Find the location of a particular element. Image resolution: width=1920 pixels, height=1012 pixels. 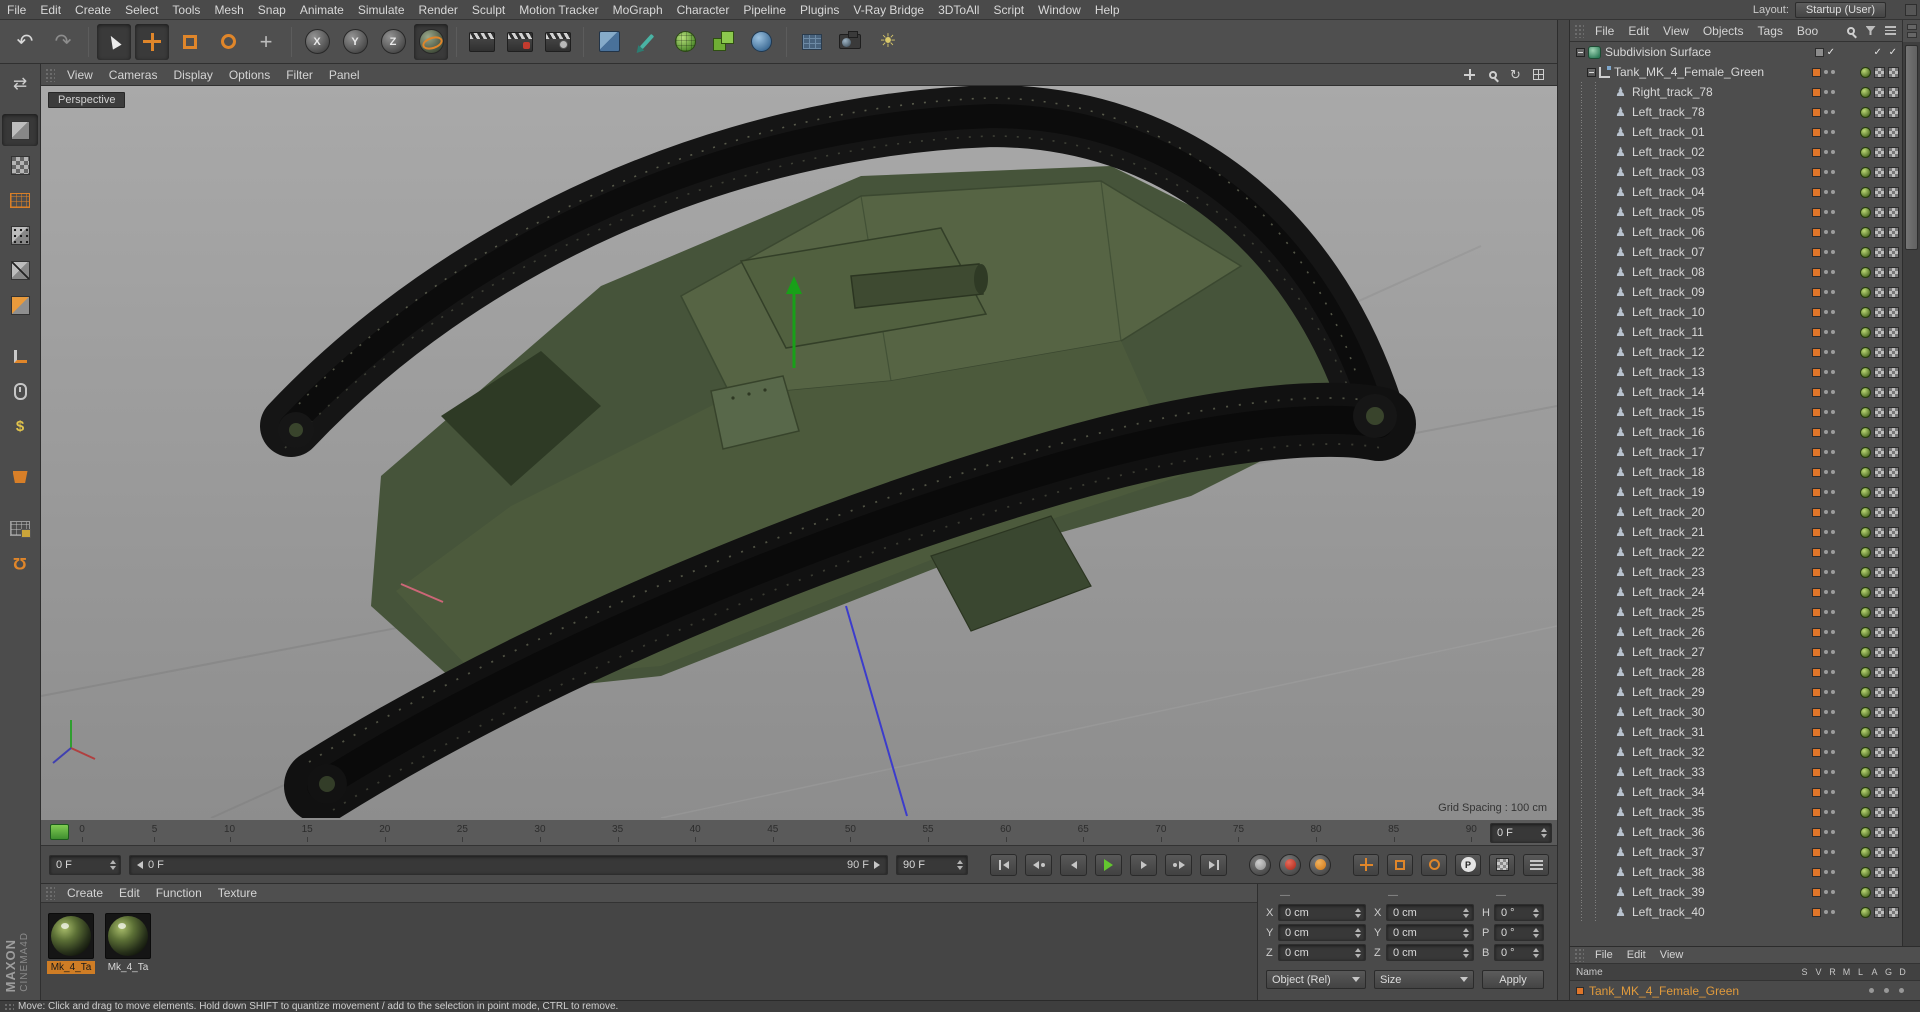

paint-tool-button is located at coordinates (20, 477).